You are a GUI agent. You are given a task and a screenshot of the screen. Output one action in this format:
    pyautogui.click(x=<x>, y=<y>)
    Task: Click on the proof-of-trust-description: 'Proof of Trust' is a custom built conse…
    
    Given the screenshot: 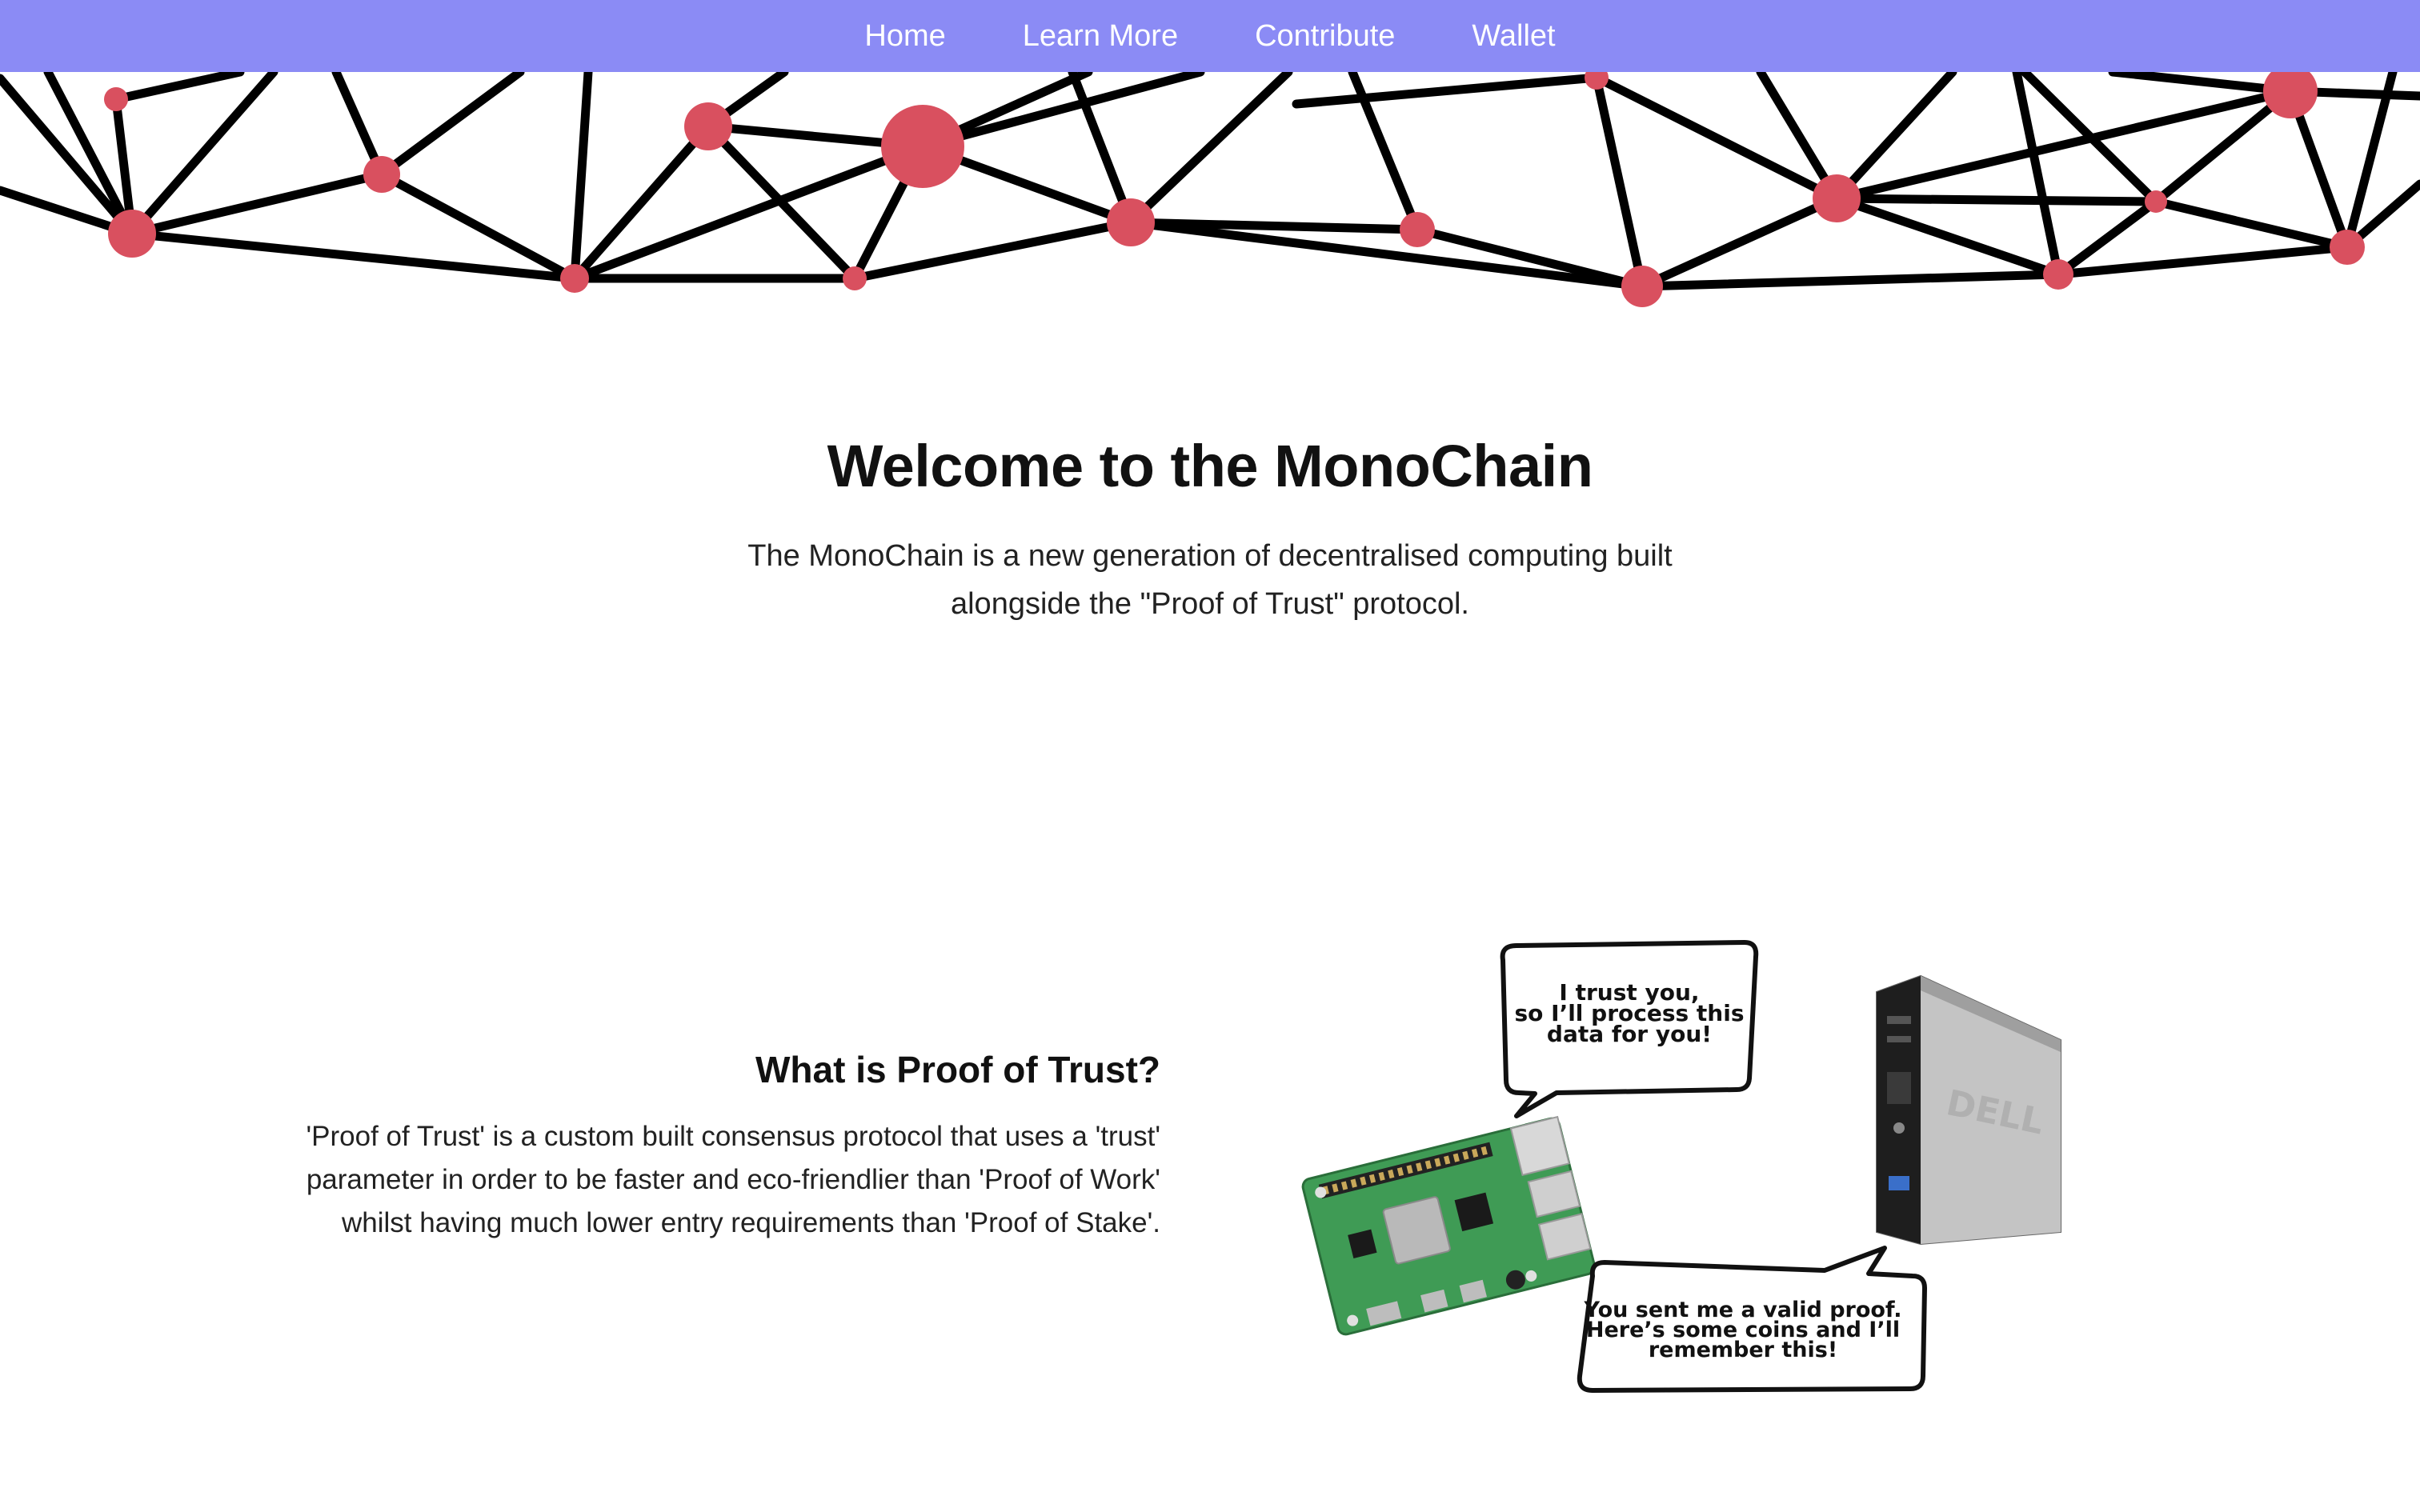 What is the action you would take?
    pyautogui.click(x=733, y=1179)
    